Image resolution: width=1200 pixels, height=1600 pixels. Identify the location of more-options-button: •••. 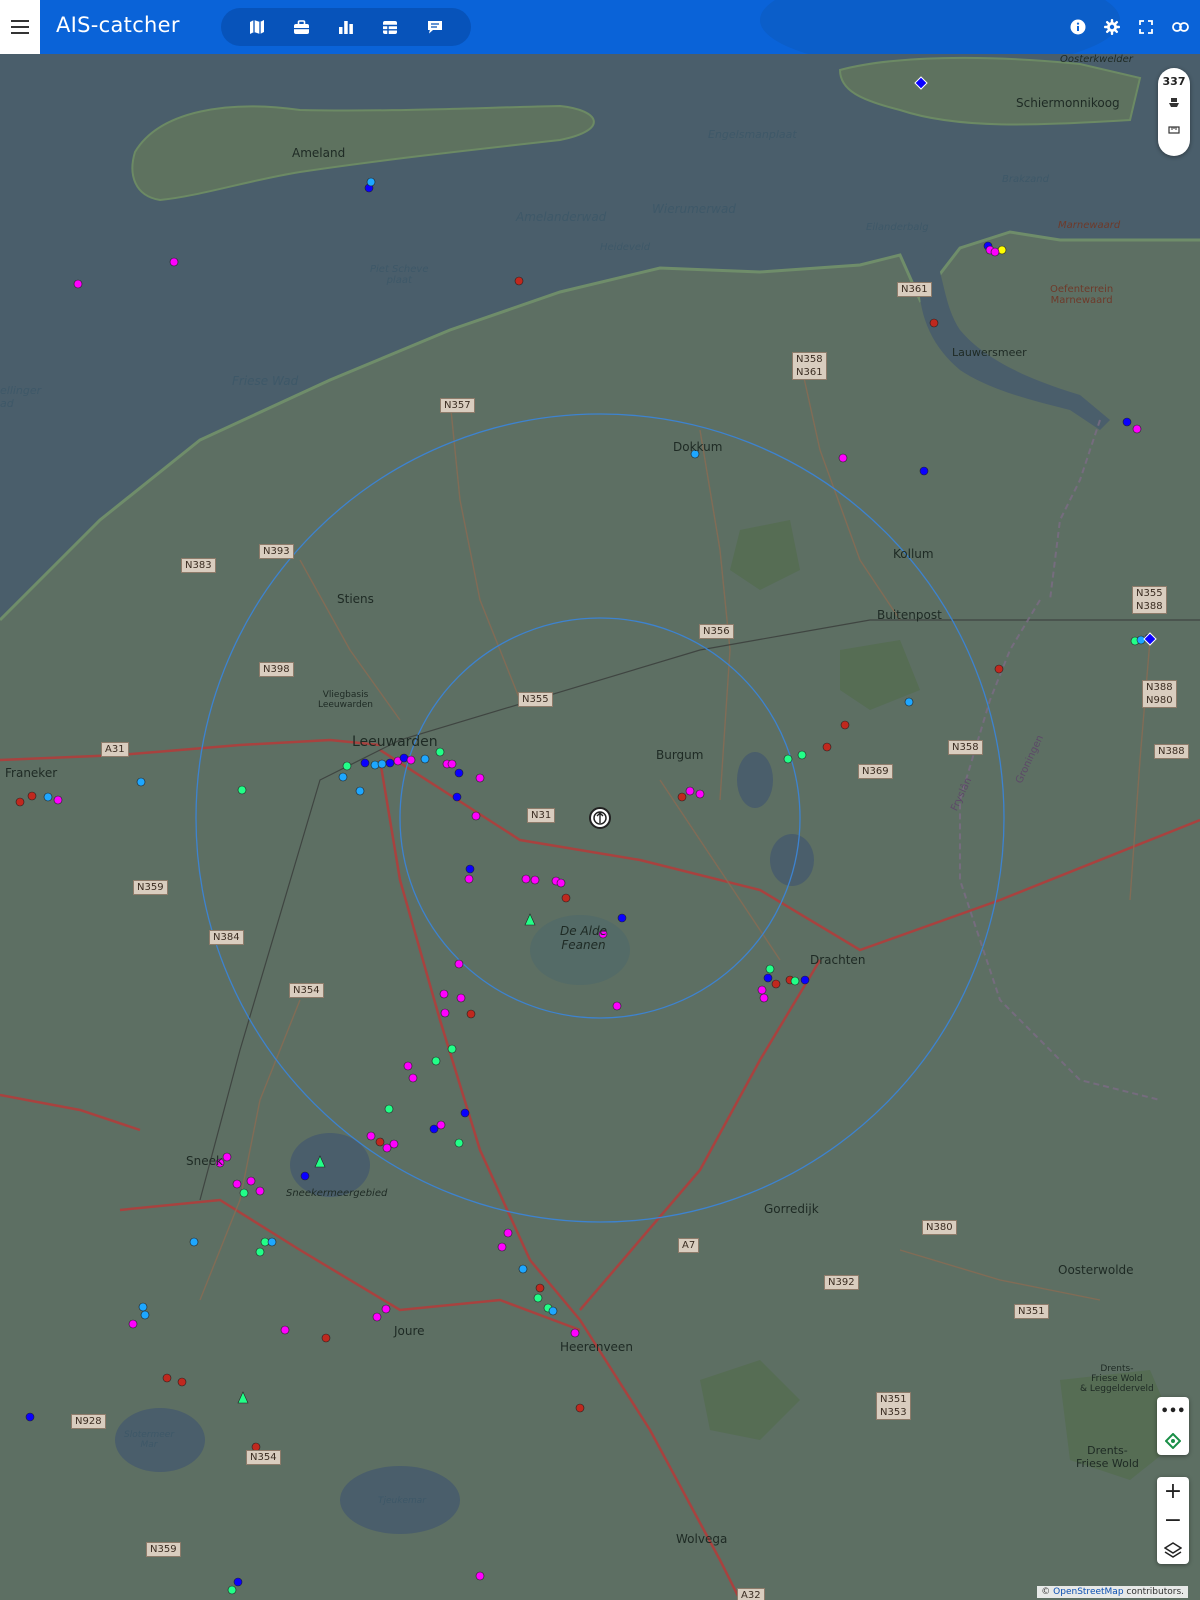
(1173, 1411).